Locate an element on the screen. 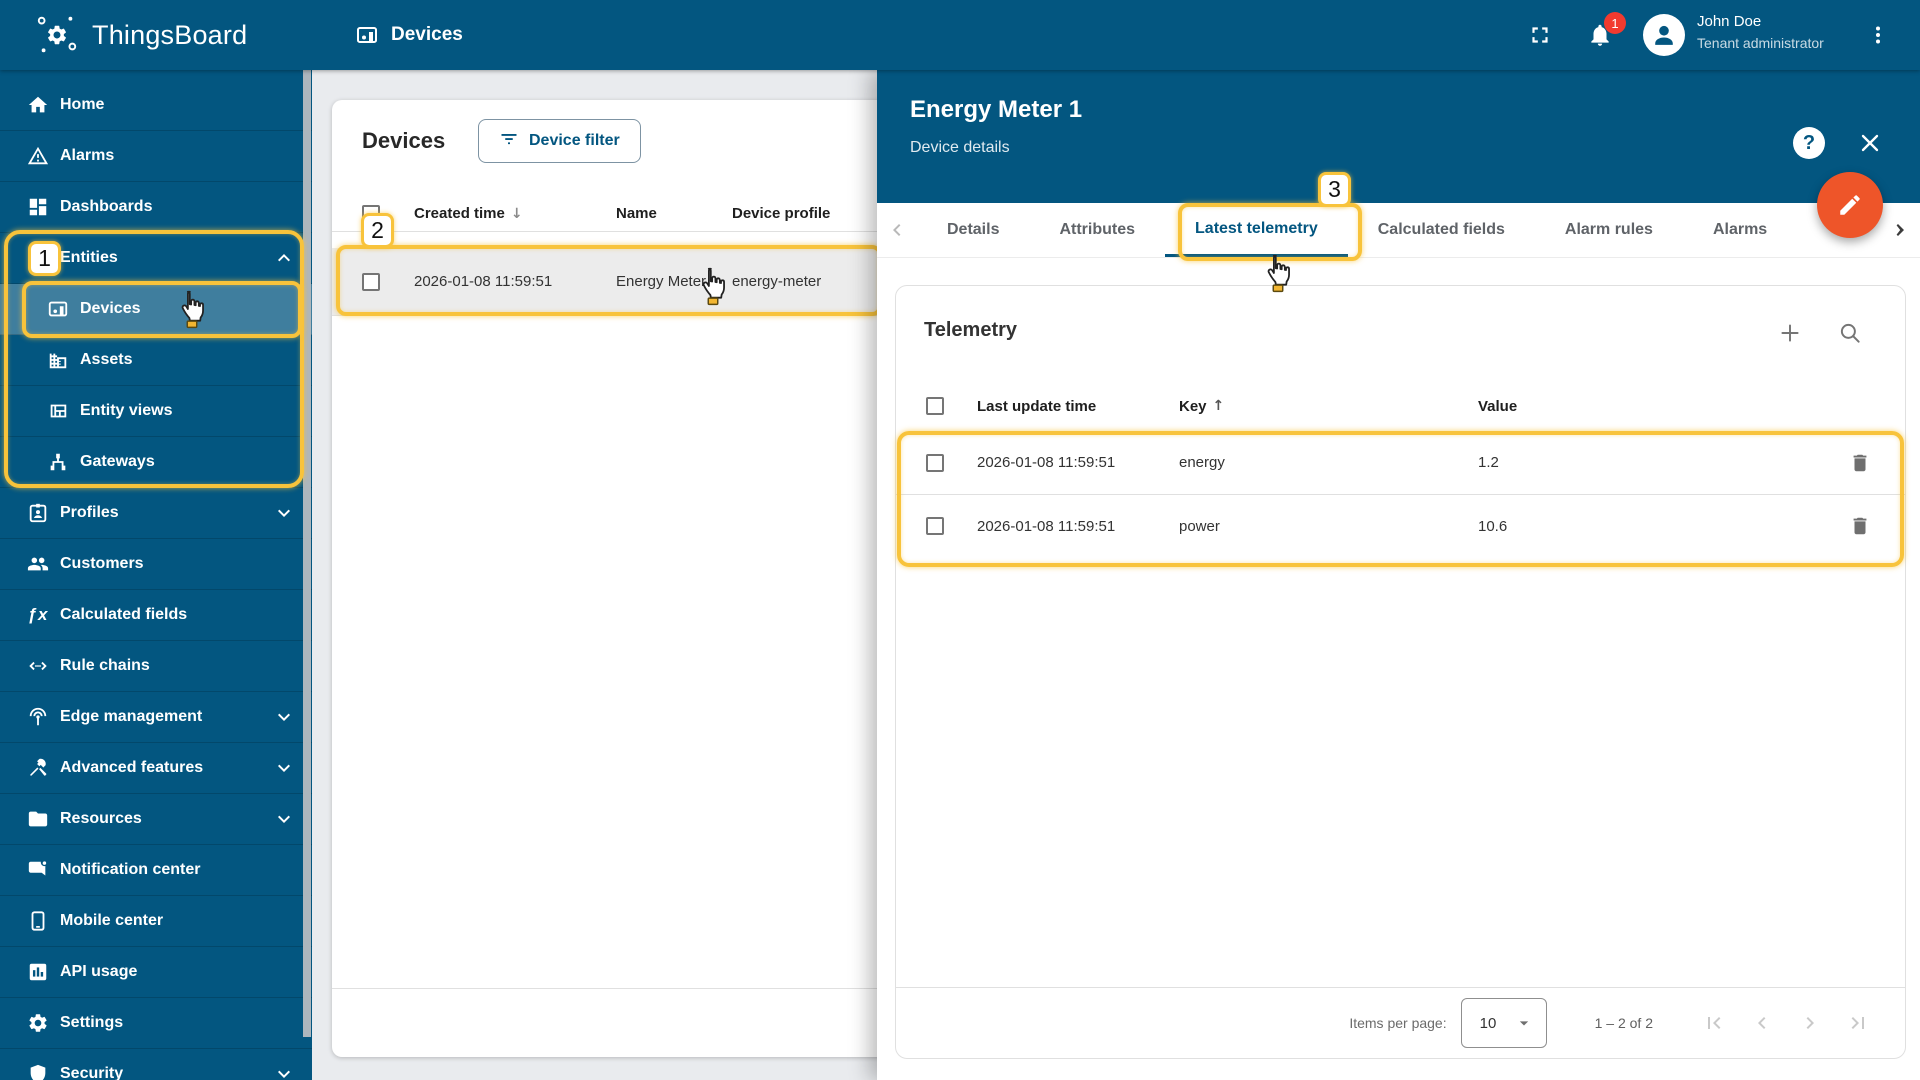  sidebar-item-api-usage: API usage is located at coordinates (156, 972).